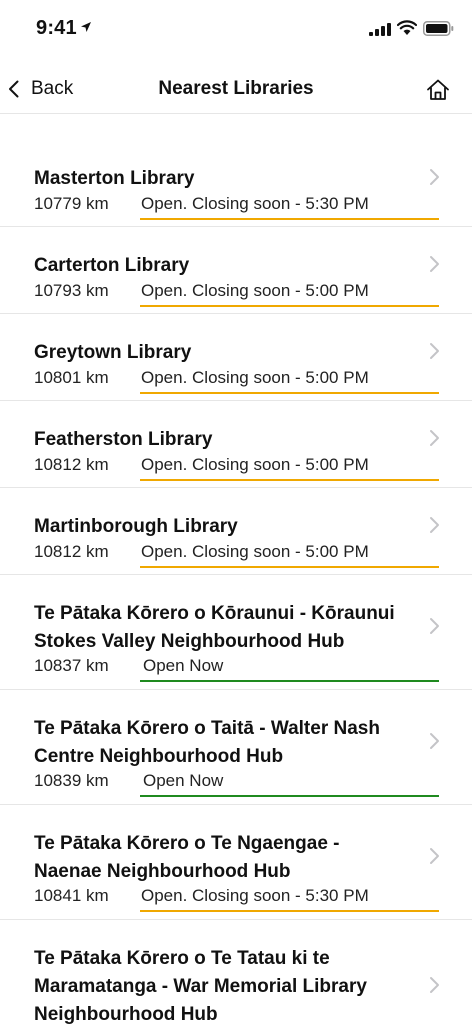  I want to click on navigation-bar: Back Nearest Libraries, so click(236, 87).